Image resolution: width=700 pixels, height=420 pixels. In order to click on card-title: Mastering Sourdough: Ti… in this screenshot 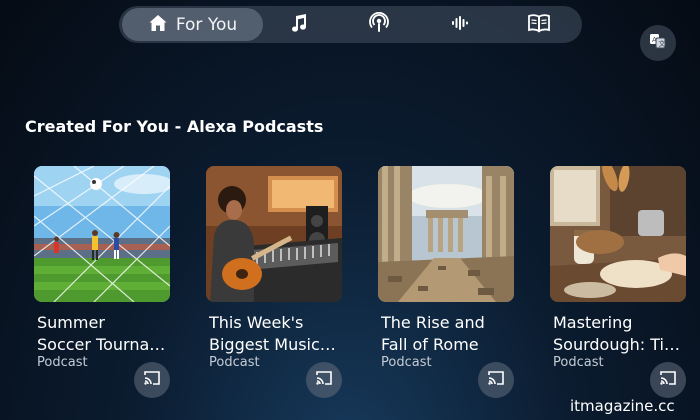, I will do `click(623, 334)`.